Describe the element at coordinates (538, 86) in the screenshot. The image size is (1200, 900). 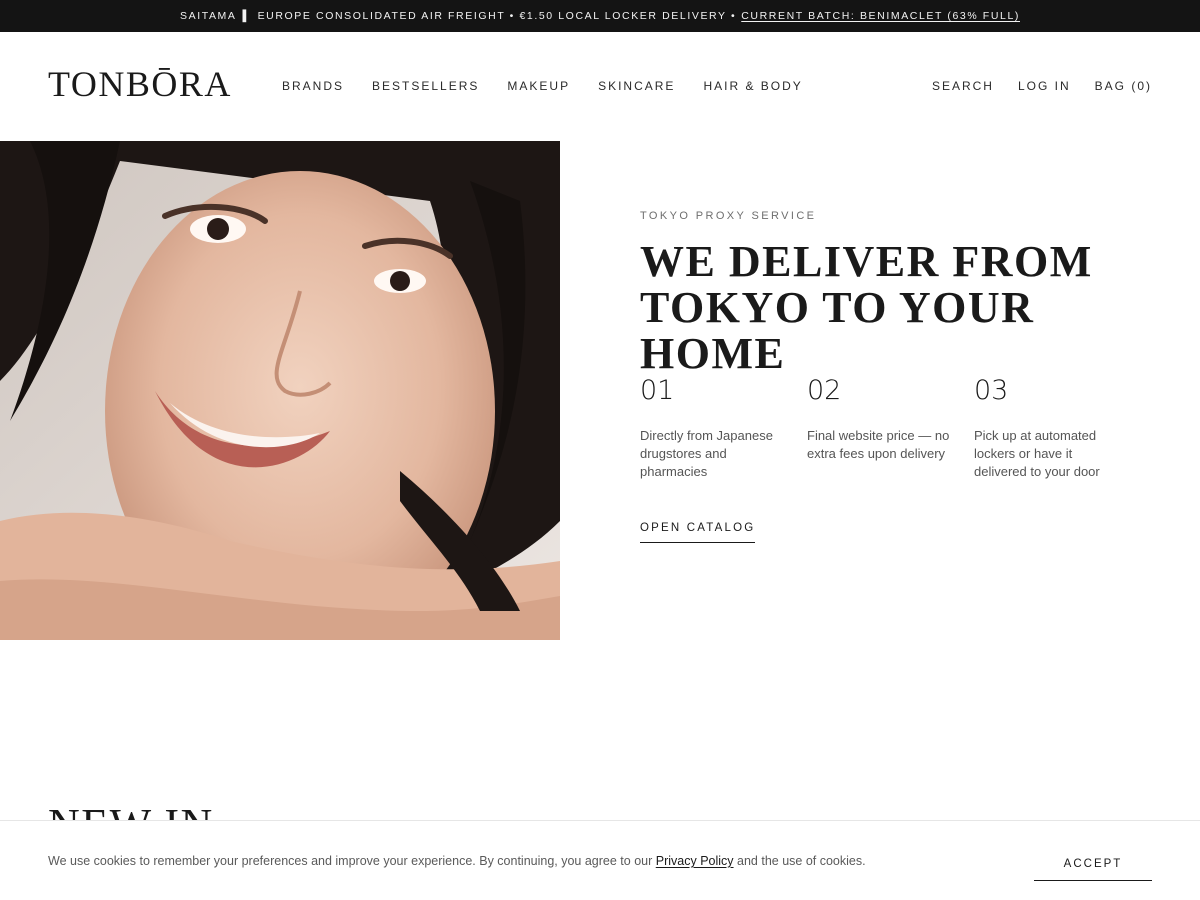
I see `nav-item-makeup: MAKEUP` at that location.